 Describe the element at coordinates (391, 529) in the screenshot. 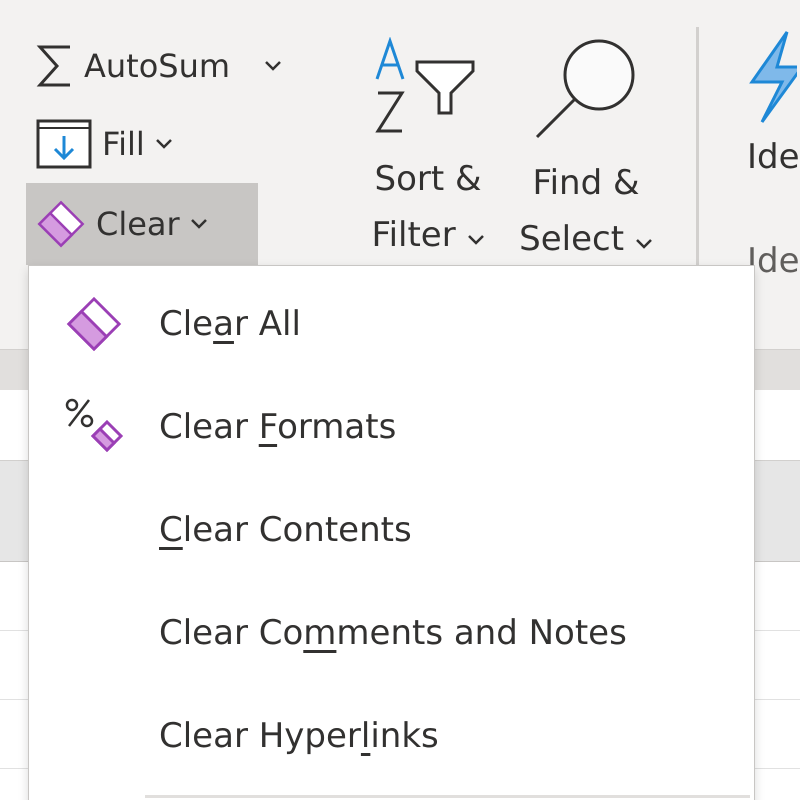

I see `menu-item: Clear Contents` at that location.